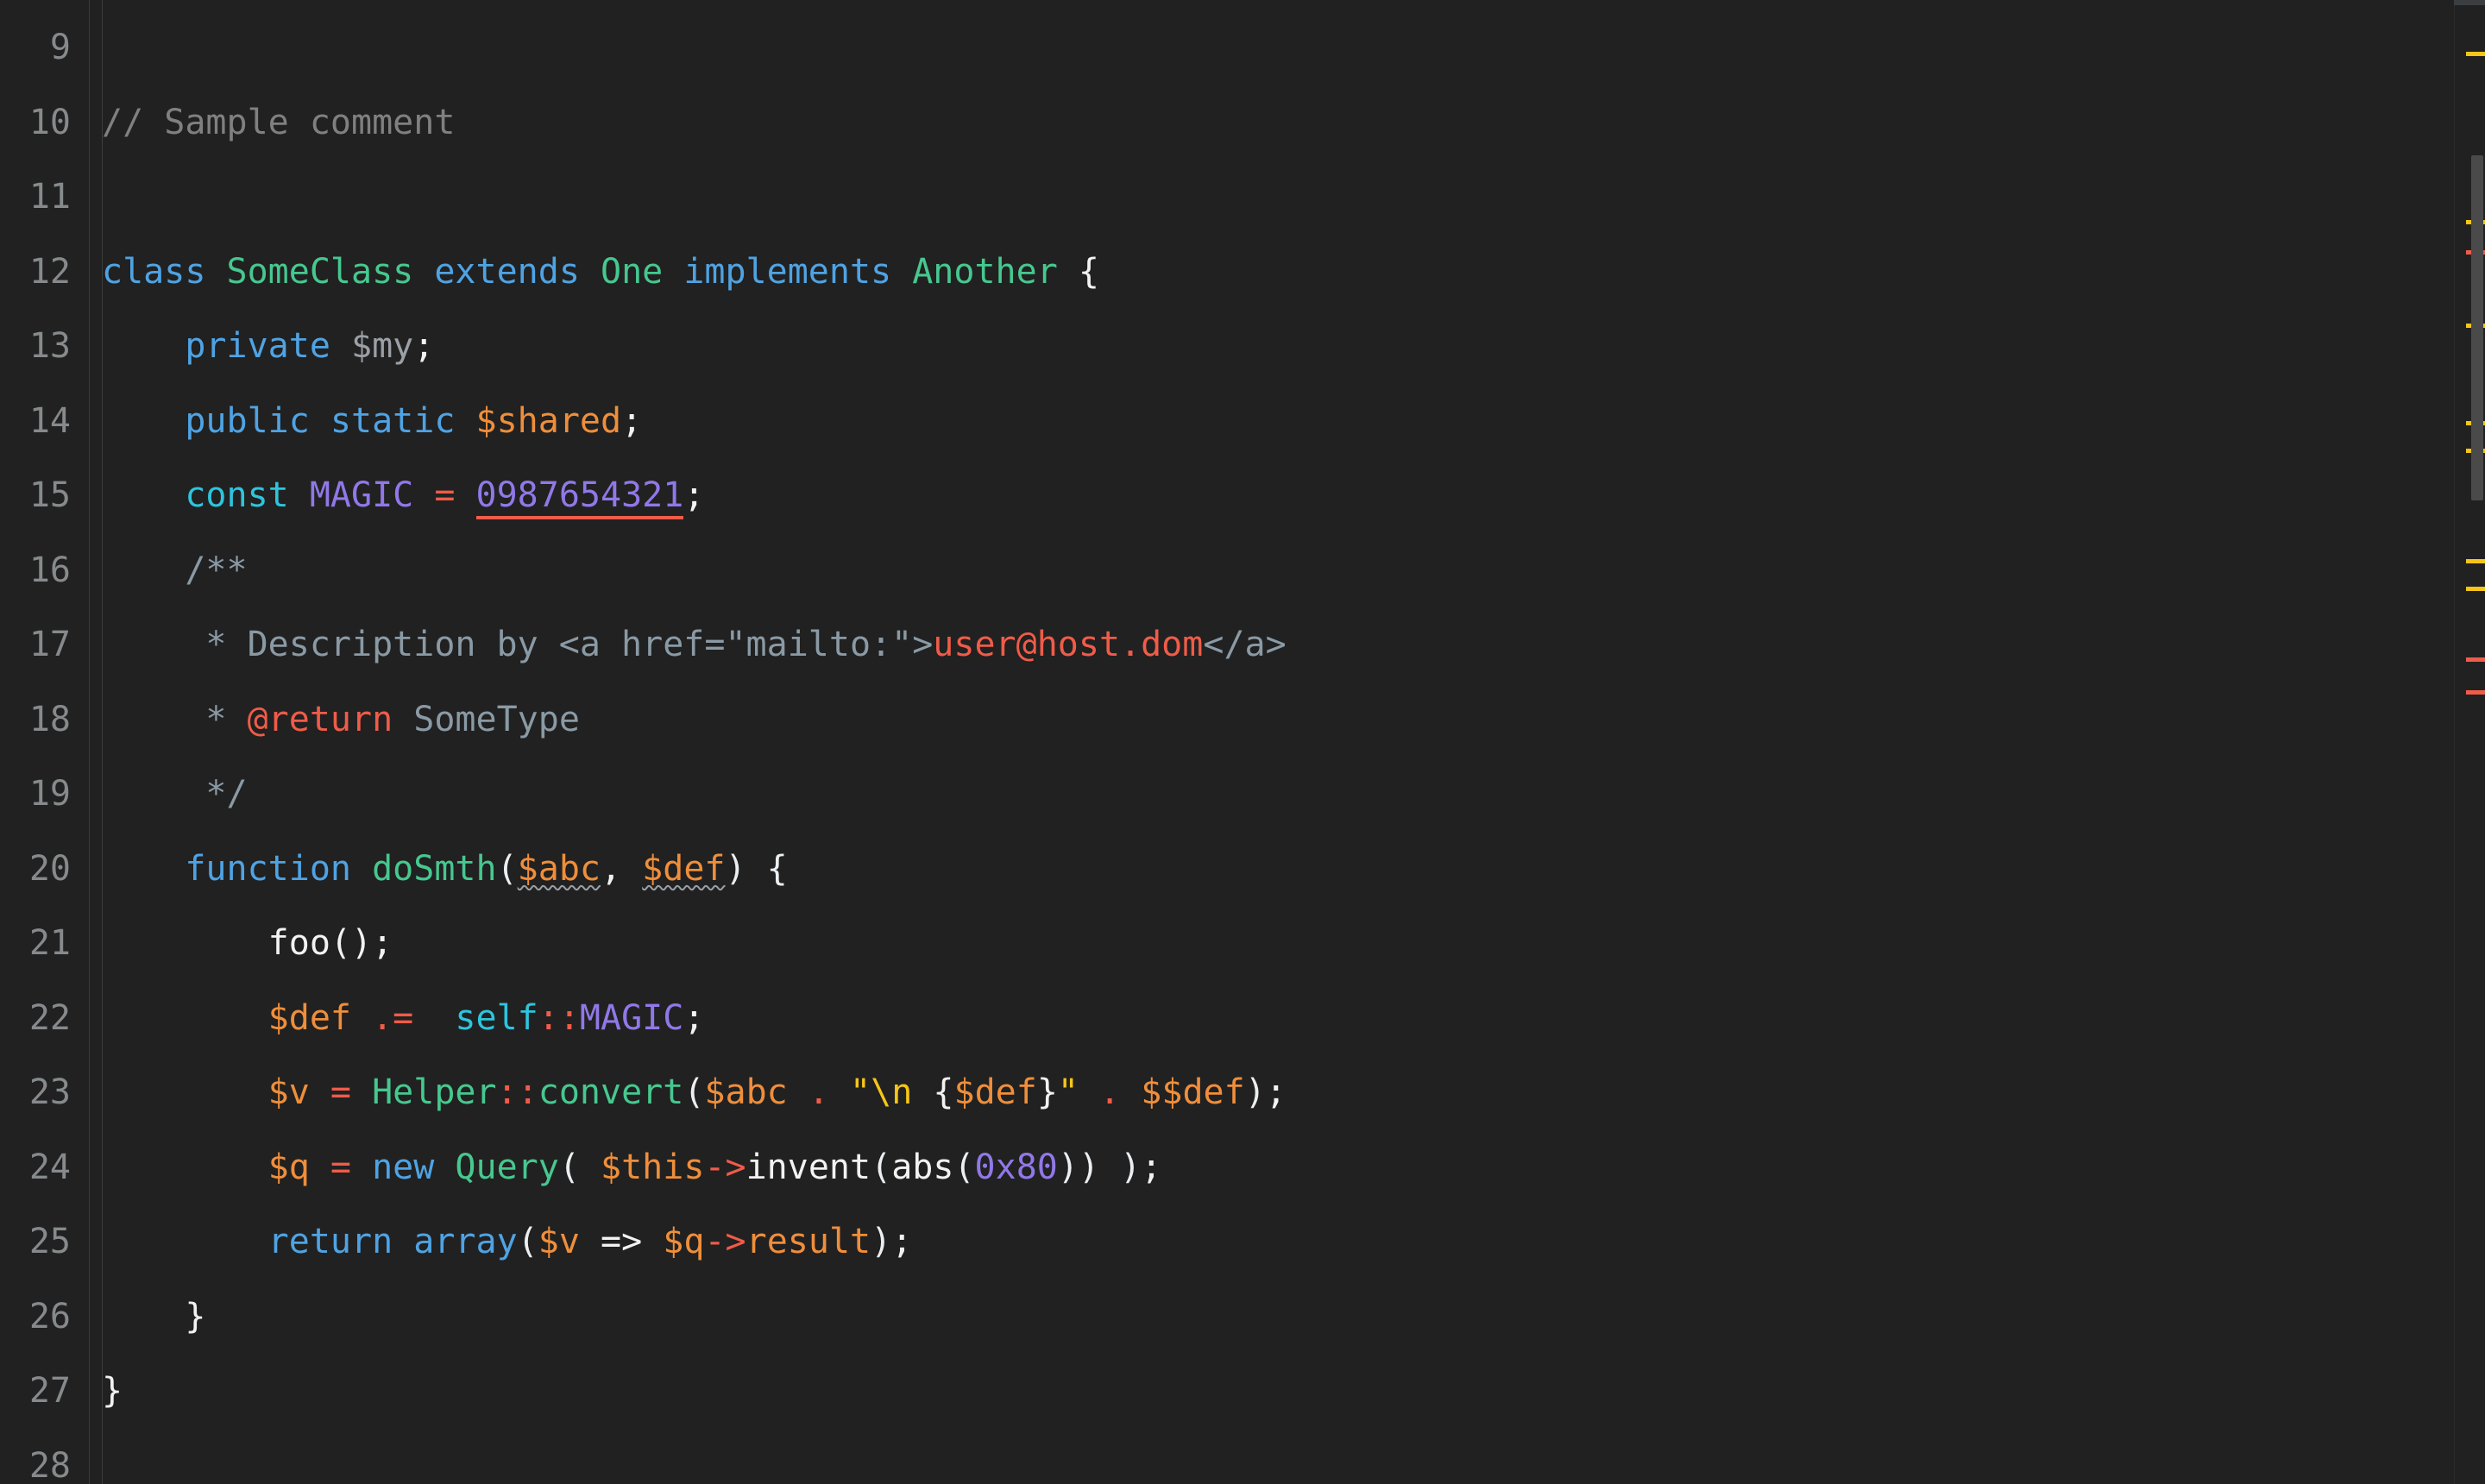 Image resolution: width=2485 pixels, height=1484 pixels. What do you see at coordinates (1016, 1167) in the screenshot?
I see `code-token: 0x80` at bounding box center [1016, 1167].